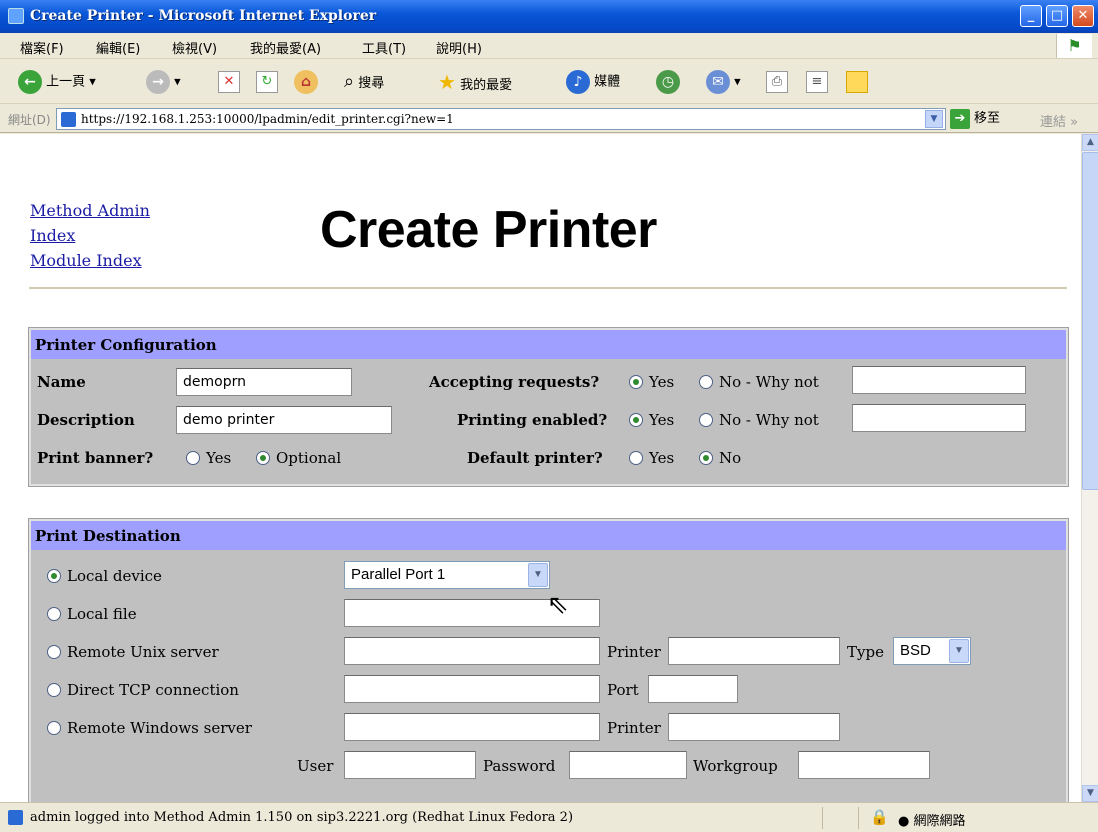 The width and height of the screenshot is (1098, 832). What do you see at coordinates (264, 382) in the screenshot?
I see `name-field` at bounding box center [264, 382].